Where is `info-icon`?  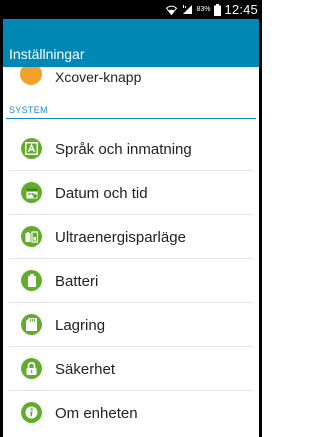
info-icon is located at coordinates (31, 412).